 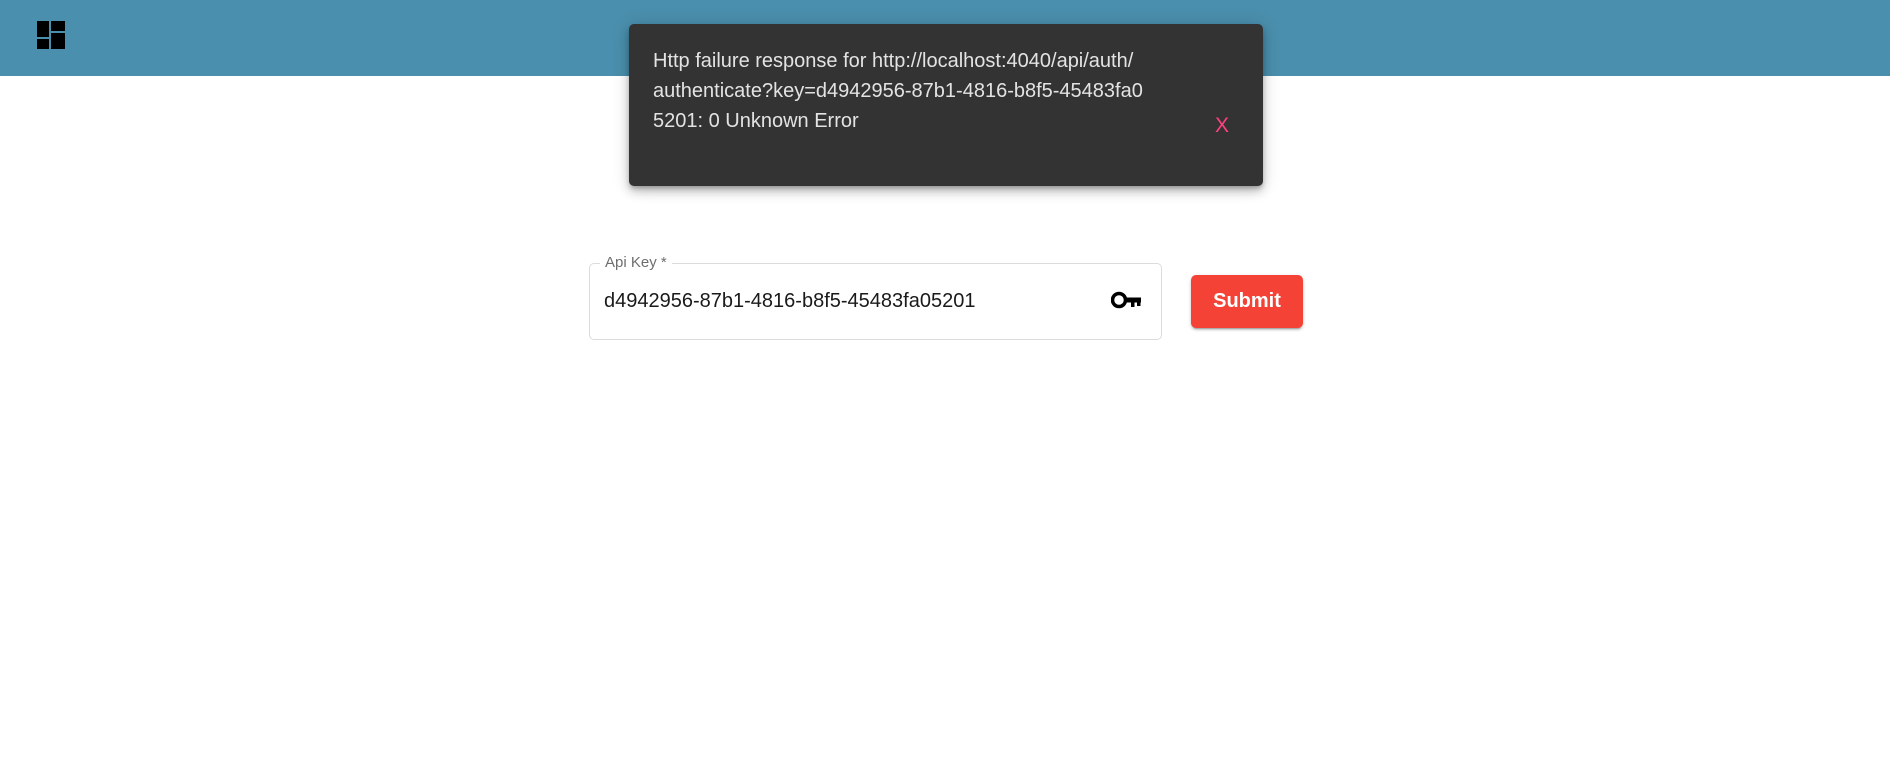 What do you see at coordinates (1222, 126) in the screenshot?
I see `snackbar-close-button: X` at bounding box center [1222, 126].